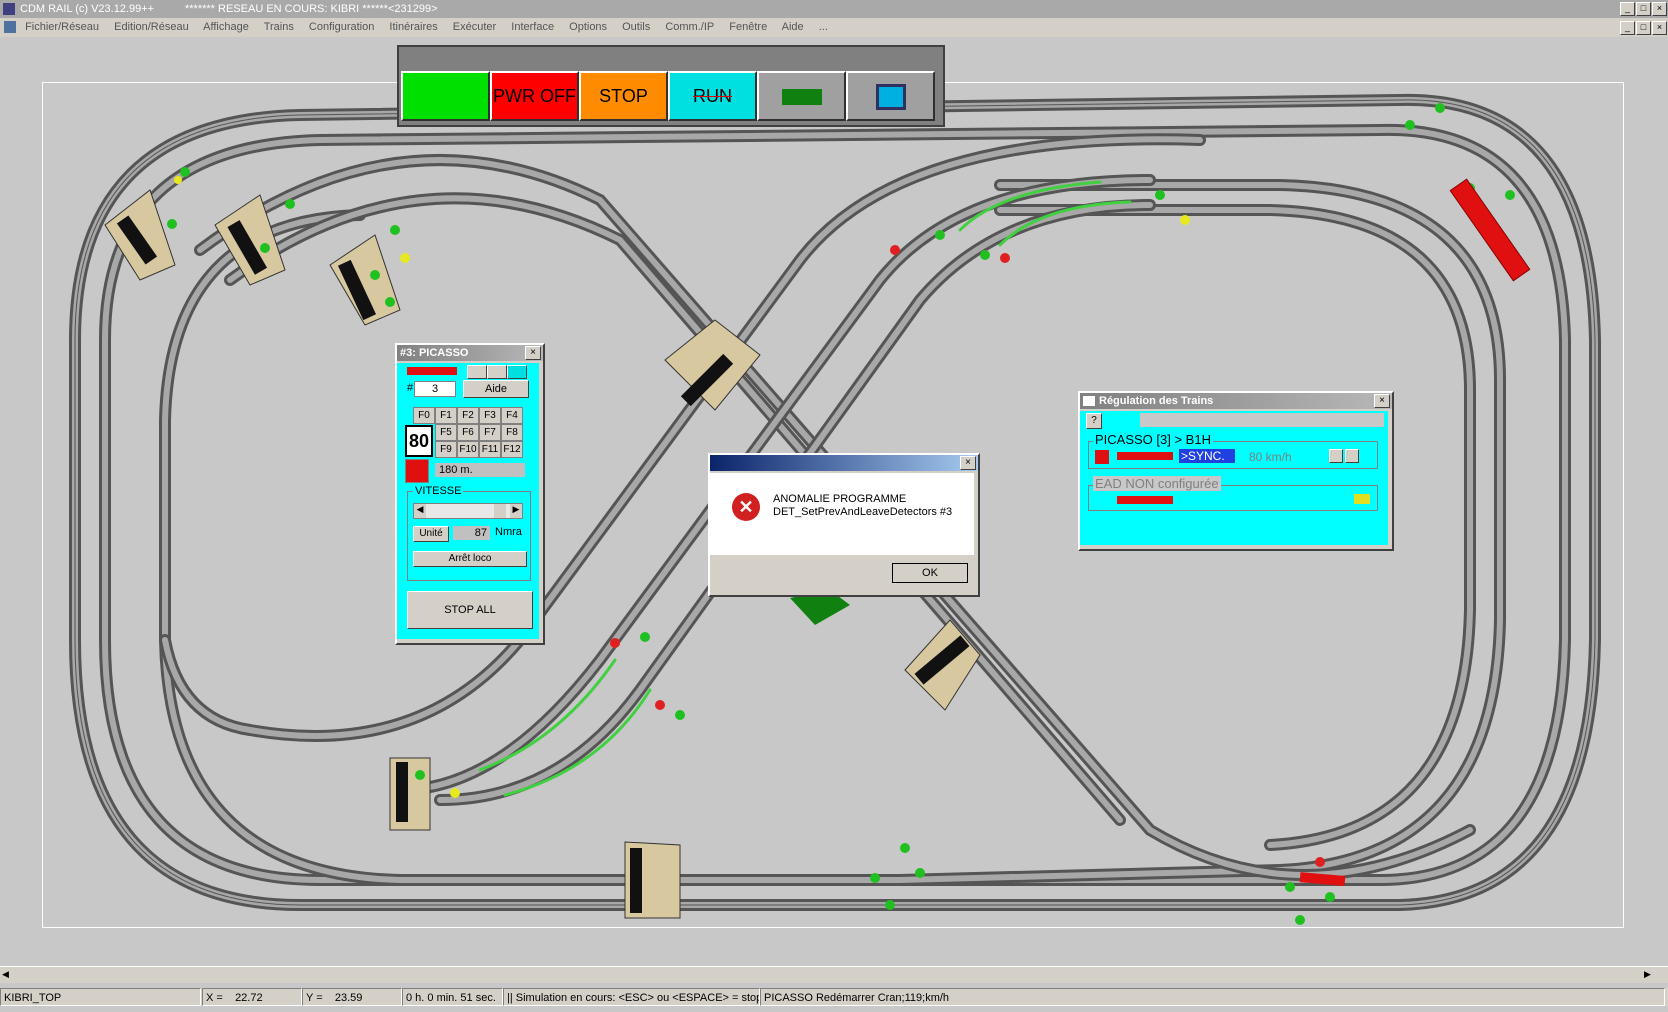  I want to click on error-dialog-titlebar, so click(844, 463).